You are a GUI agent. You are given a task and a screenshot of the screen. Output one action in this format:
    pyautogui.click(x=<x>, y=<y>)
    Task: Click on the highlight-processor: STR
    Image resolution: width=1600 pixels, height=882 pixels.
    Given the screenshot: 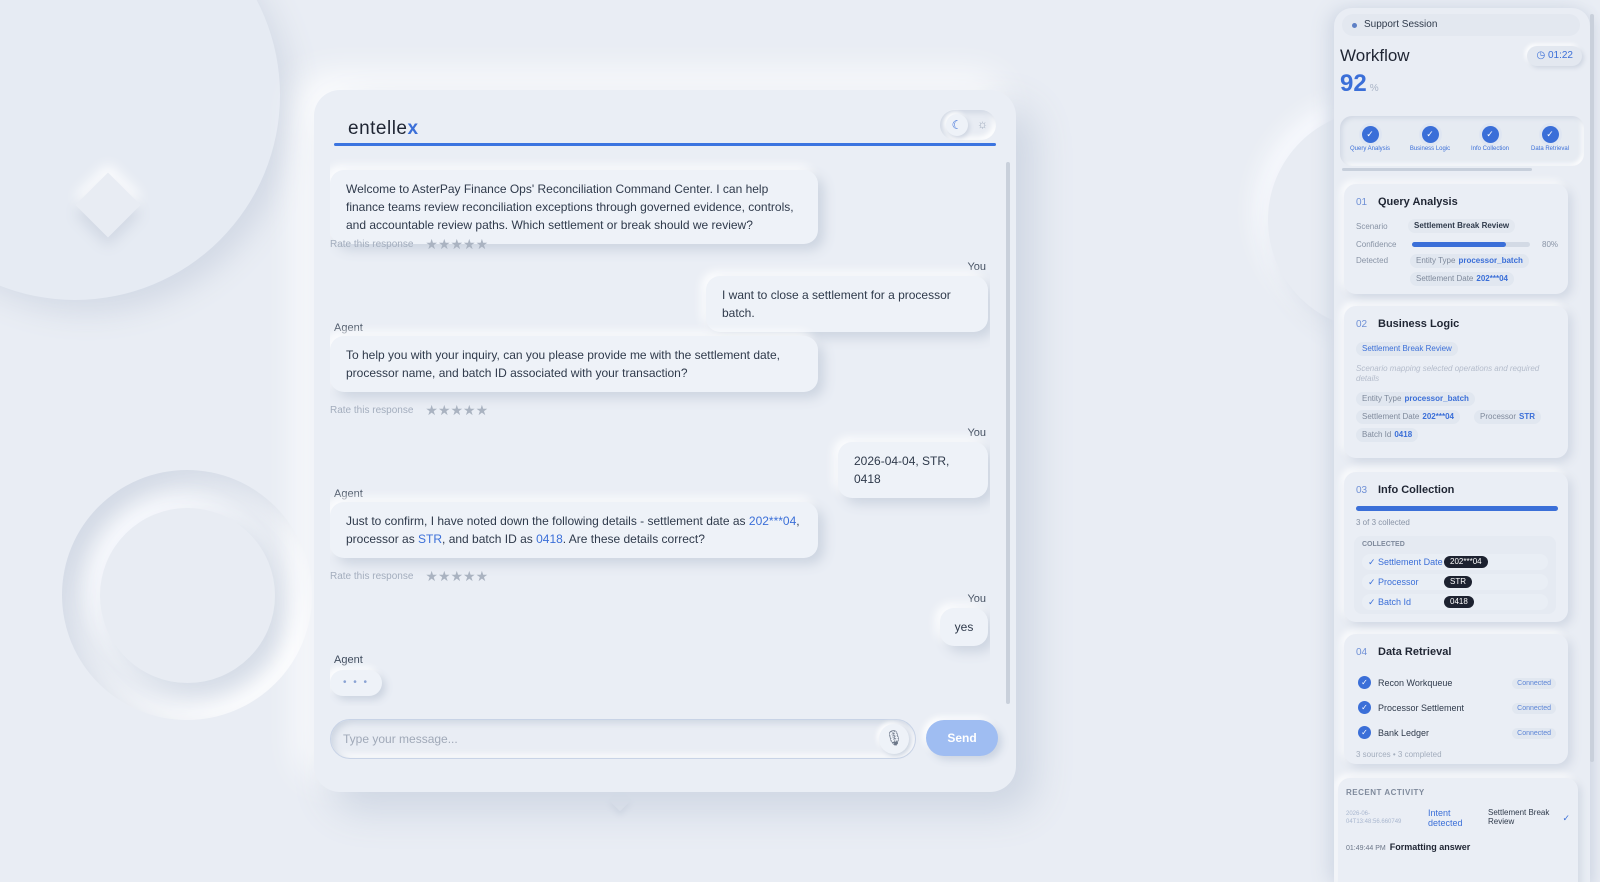 What is the action you would take?
    pyautogui.click(x=430, y=539)
    